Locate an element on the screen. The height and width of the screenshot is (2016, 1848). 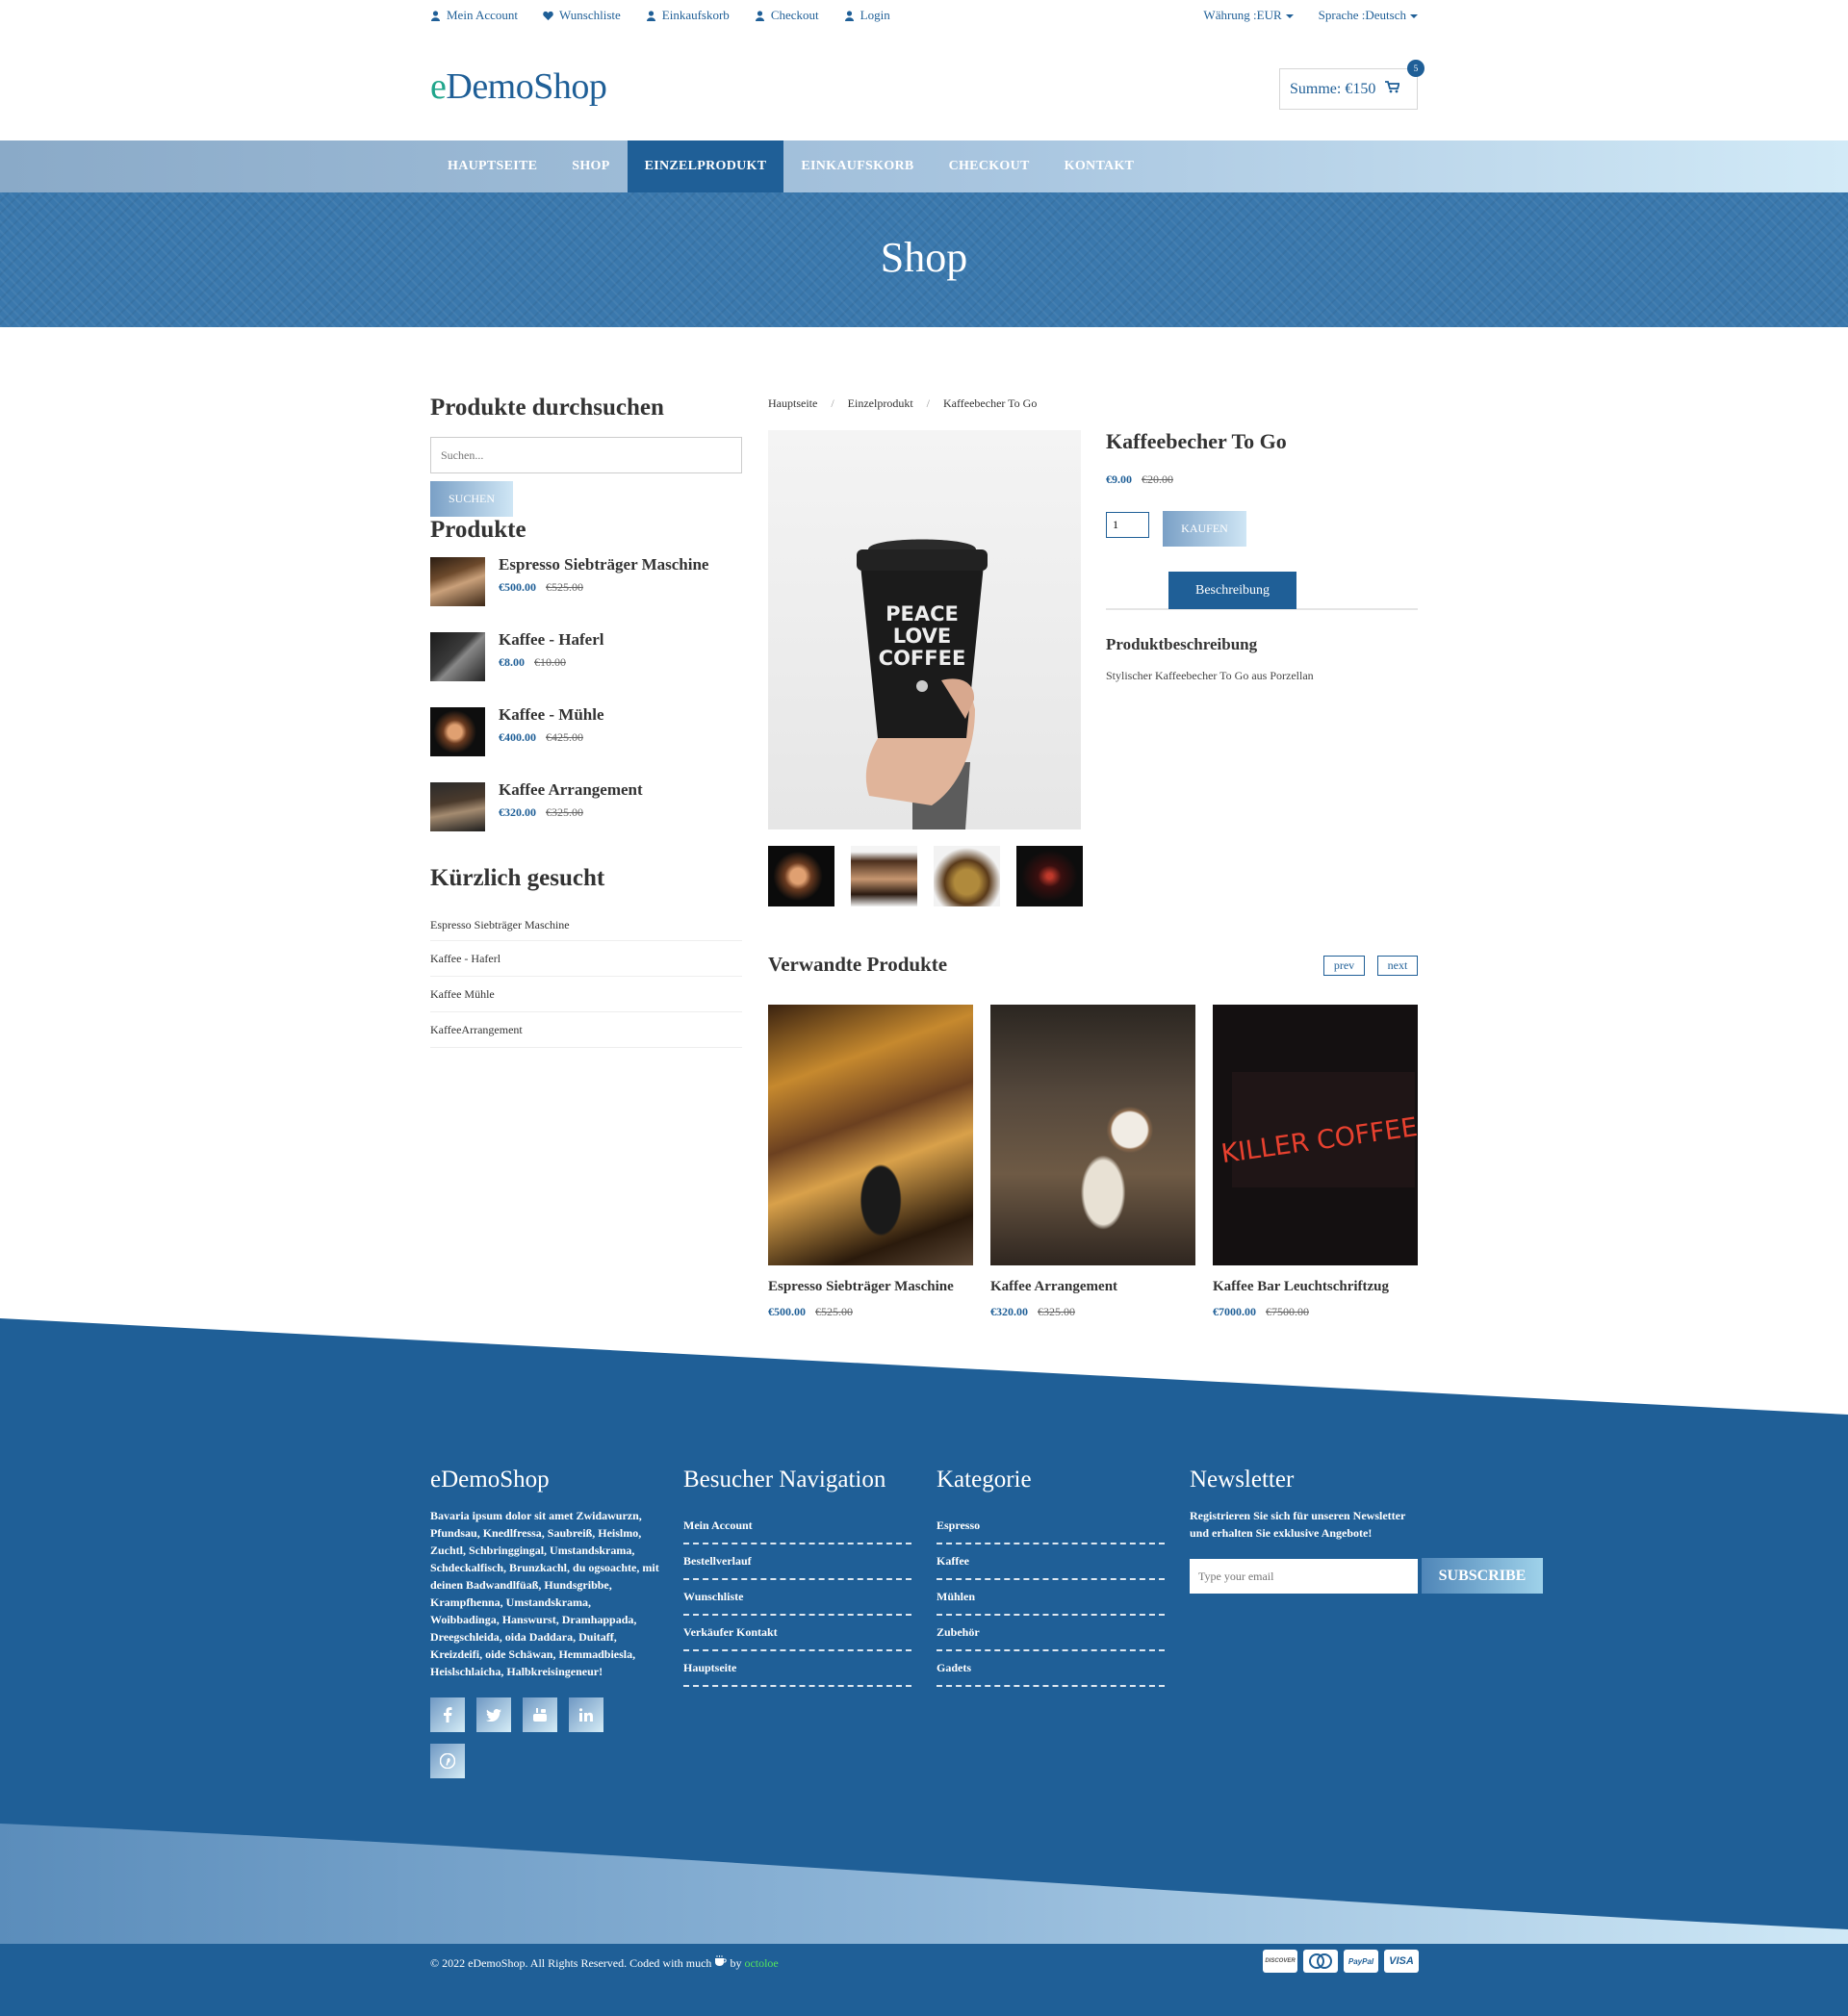
footer-link: Verkäufer Kontakt is located at coordinates (797, 1633).